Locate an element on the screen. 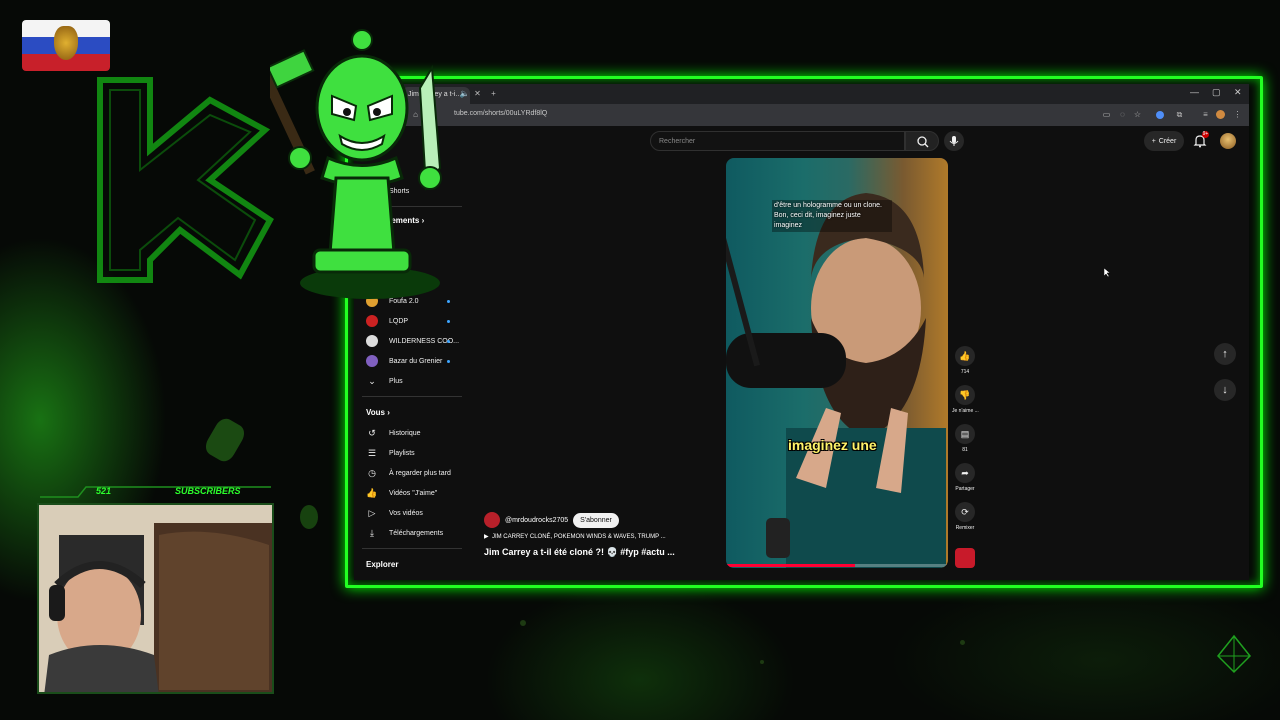  sidebar-item-label: Plus is located at coordinates (396, 381).